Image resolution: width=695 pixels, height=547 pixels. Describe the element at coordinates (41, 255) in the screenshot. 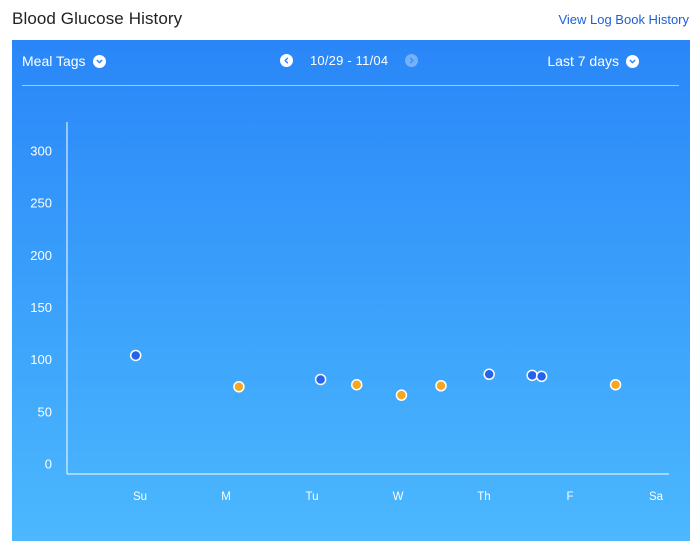

I see `y-tick-label: 200` at that location.